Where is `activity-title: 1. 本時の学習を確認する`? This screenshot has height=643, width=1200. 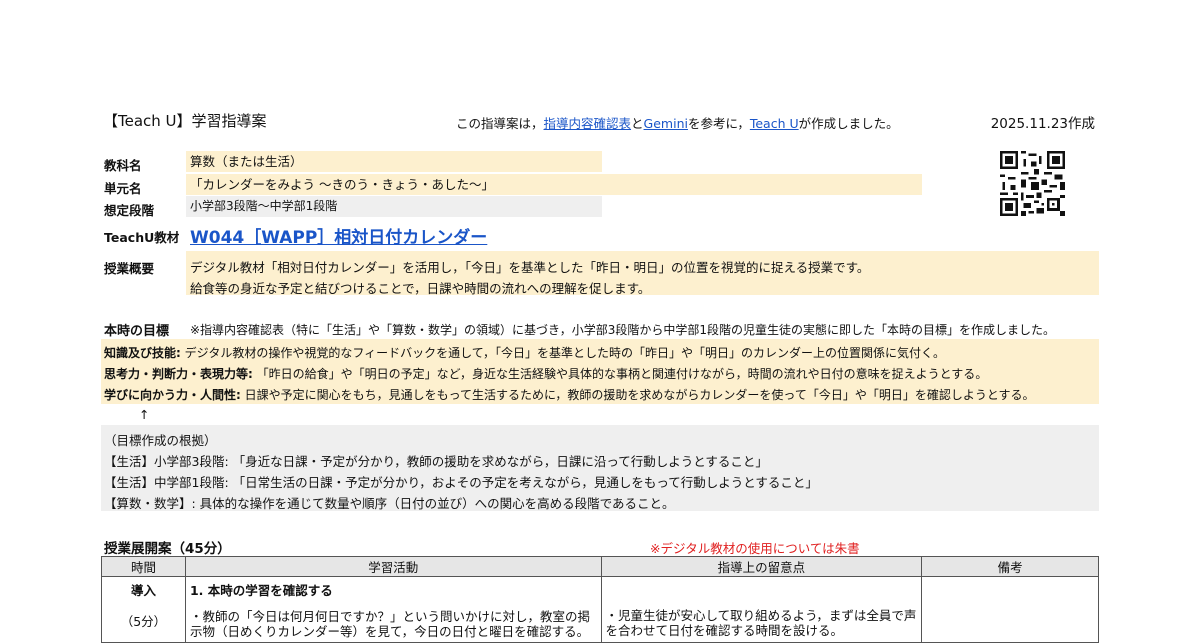 activity-title: 1. 本時の学習を確認する is located at coordinates (261, 590).